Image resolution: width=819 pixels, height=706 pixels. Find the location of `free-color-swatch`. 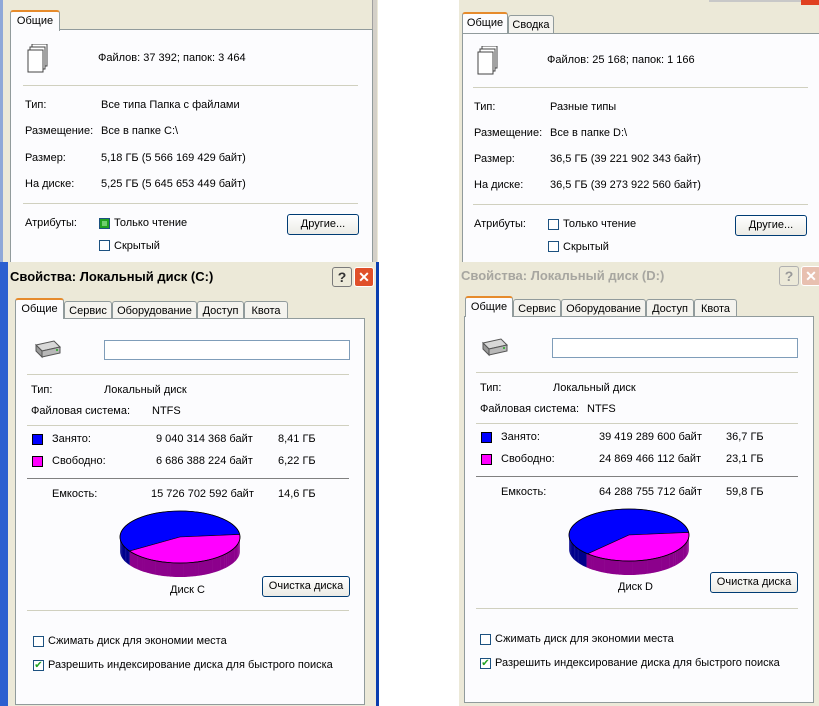

free-color-swatch is located at coordinates (486, 459).